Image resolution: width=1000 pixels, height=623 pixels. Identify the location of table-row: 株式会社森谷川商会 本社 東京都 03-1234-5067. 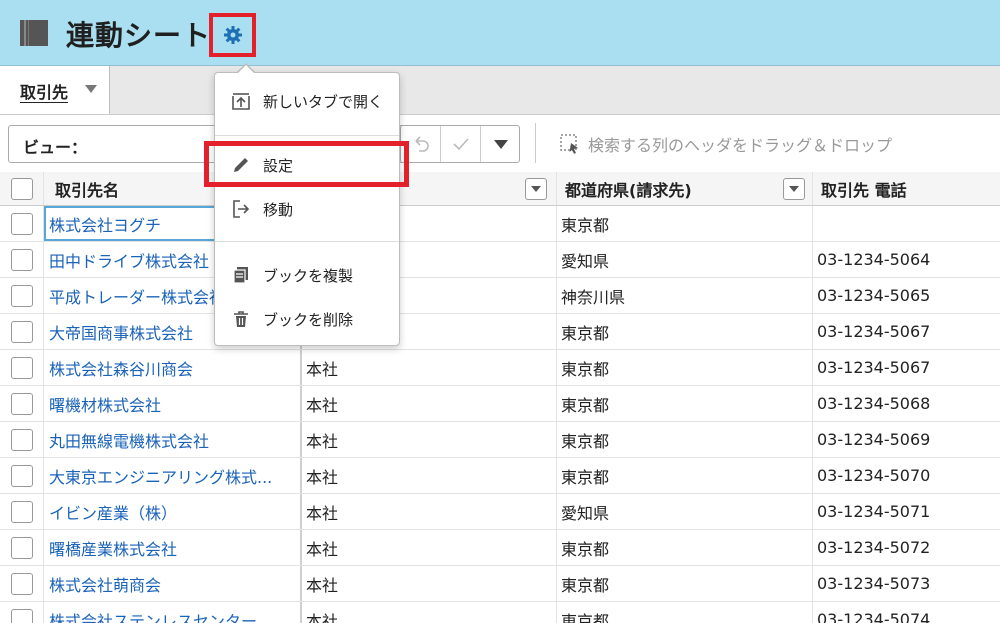
(500, 368).